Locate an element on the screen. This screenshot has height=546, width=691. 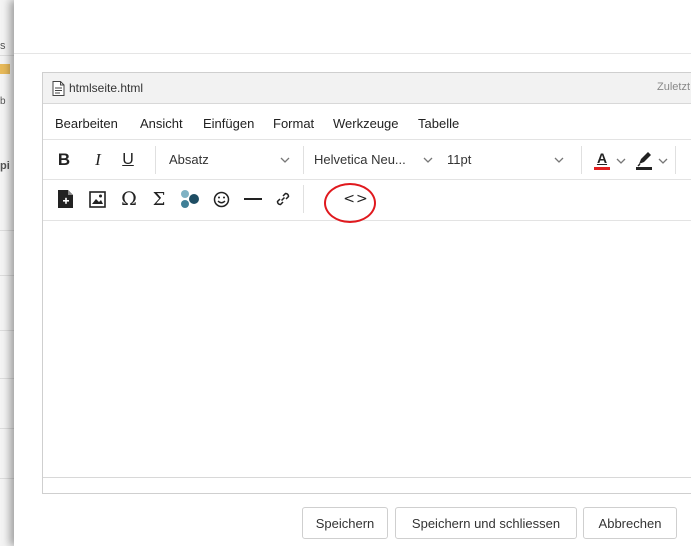
horizontal-line-button is located at coordinates (253, 199).